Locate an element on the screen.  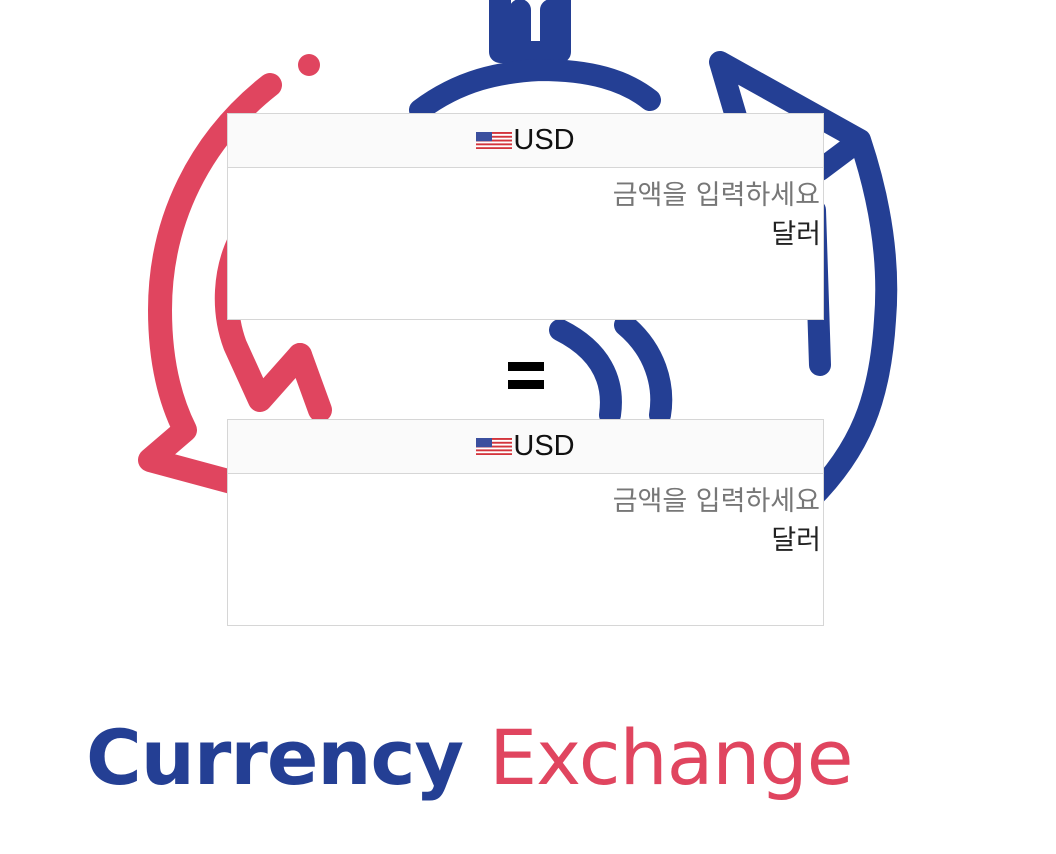
to-currency-panel: USD 달러 is located at coordinates (525, 522).